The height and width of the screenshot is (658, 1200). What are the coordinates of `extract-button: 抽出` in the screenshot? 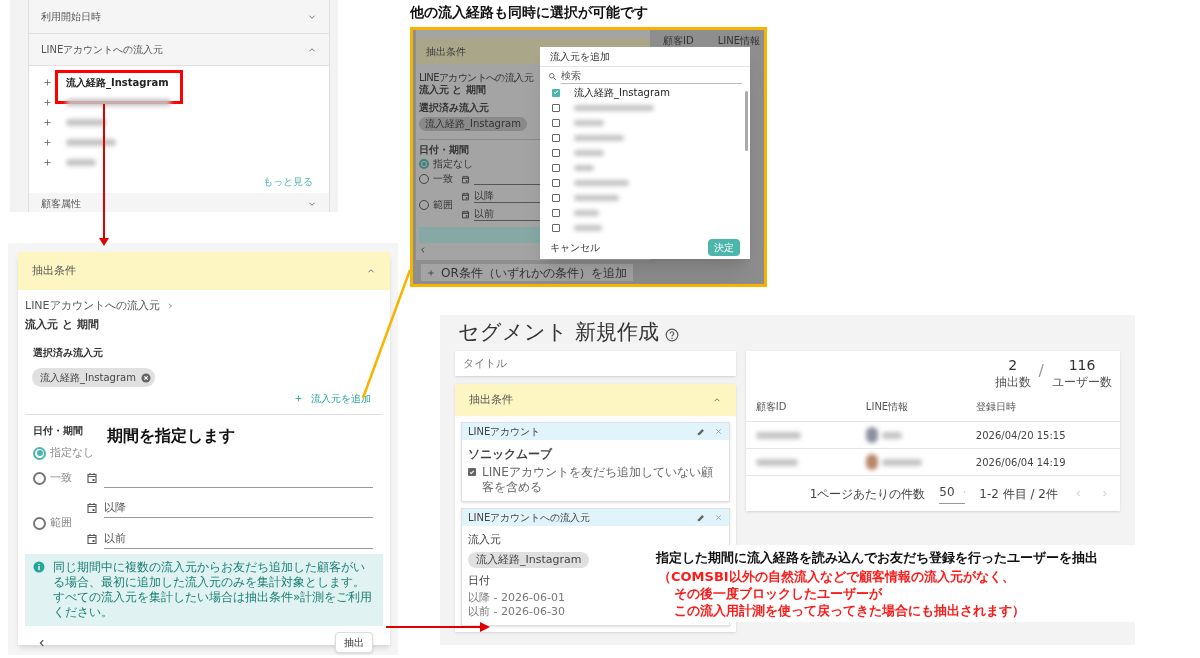 It's located at (354, 642).